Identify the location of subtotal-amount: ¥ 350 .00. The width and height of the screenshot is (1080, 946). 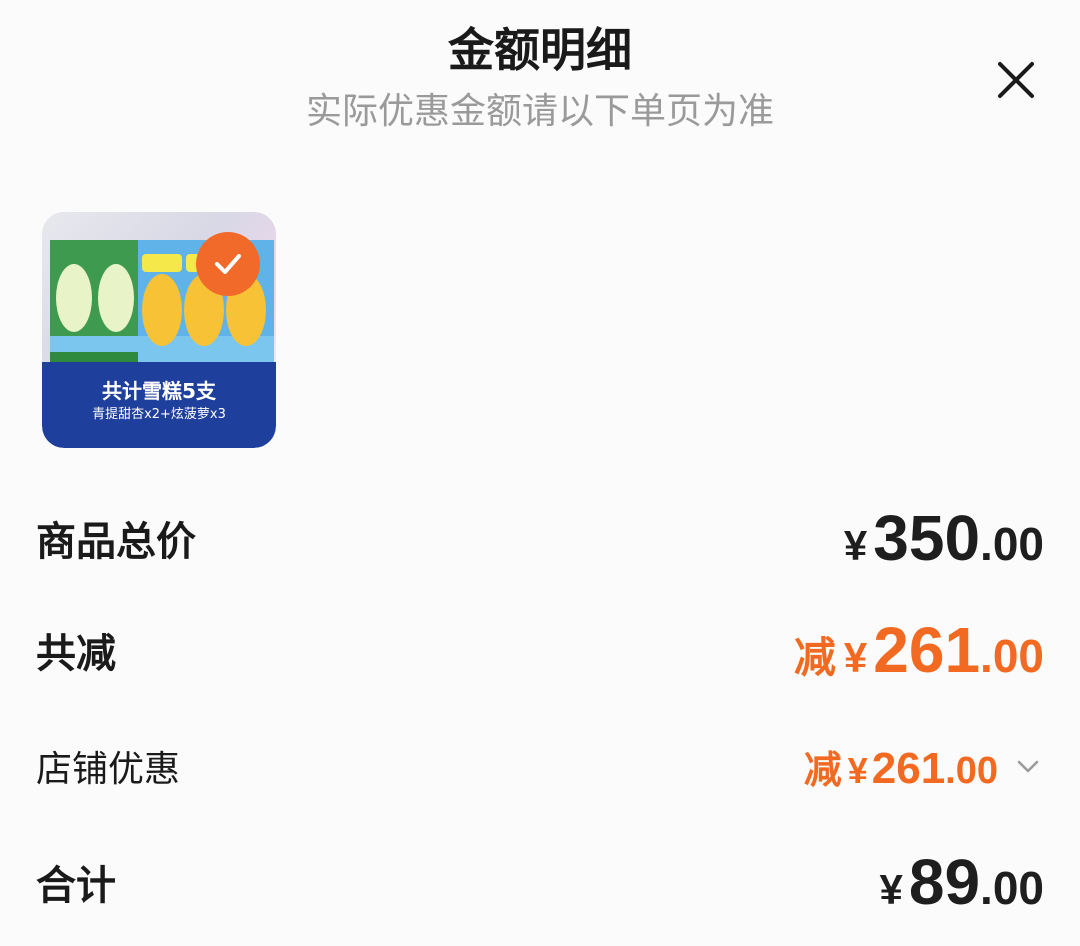
(944, 538).